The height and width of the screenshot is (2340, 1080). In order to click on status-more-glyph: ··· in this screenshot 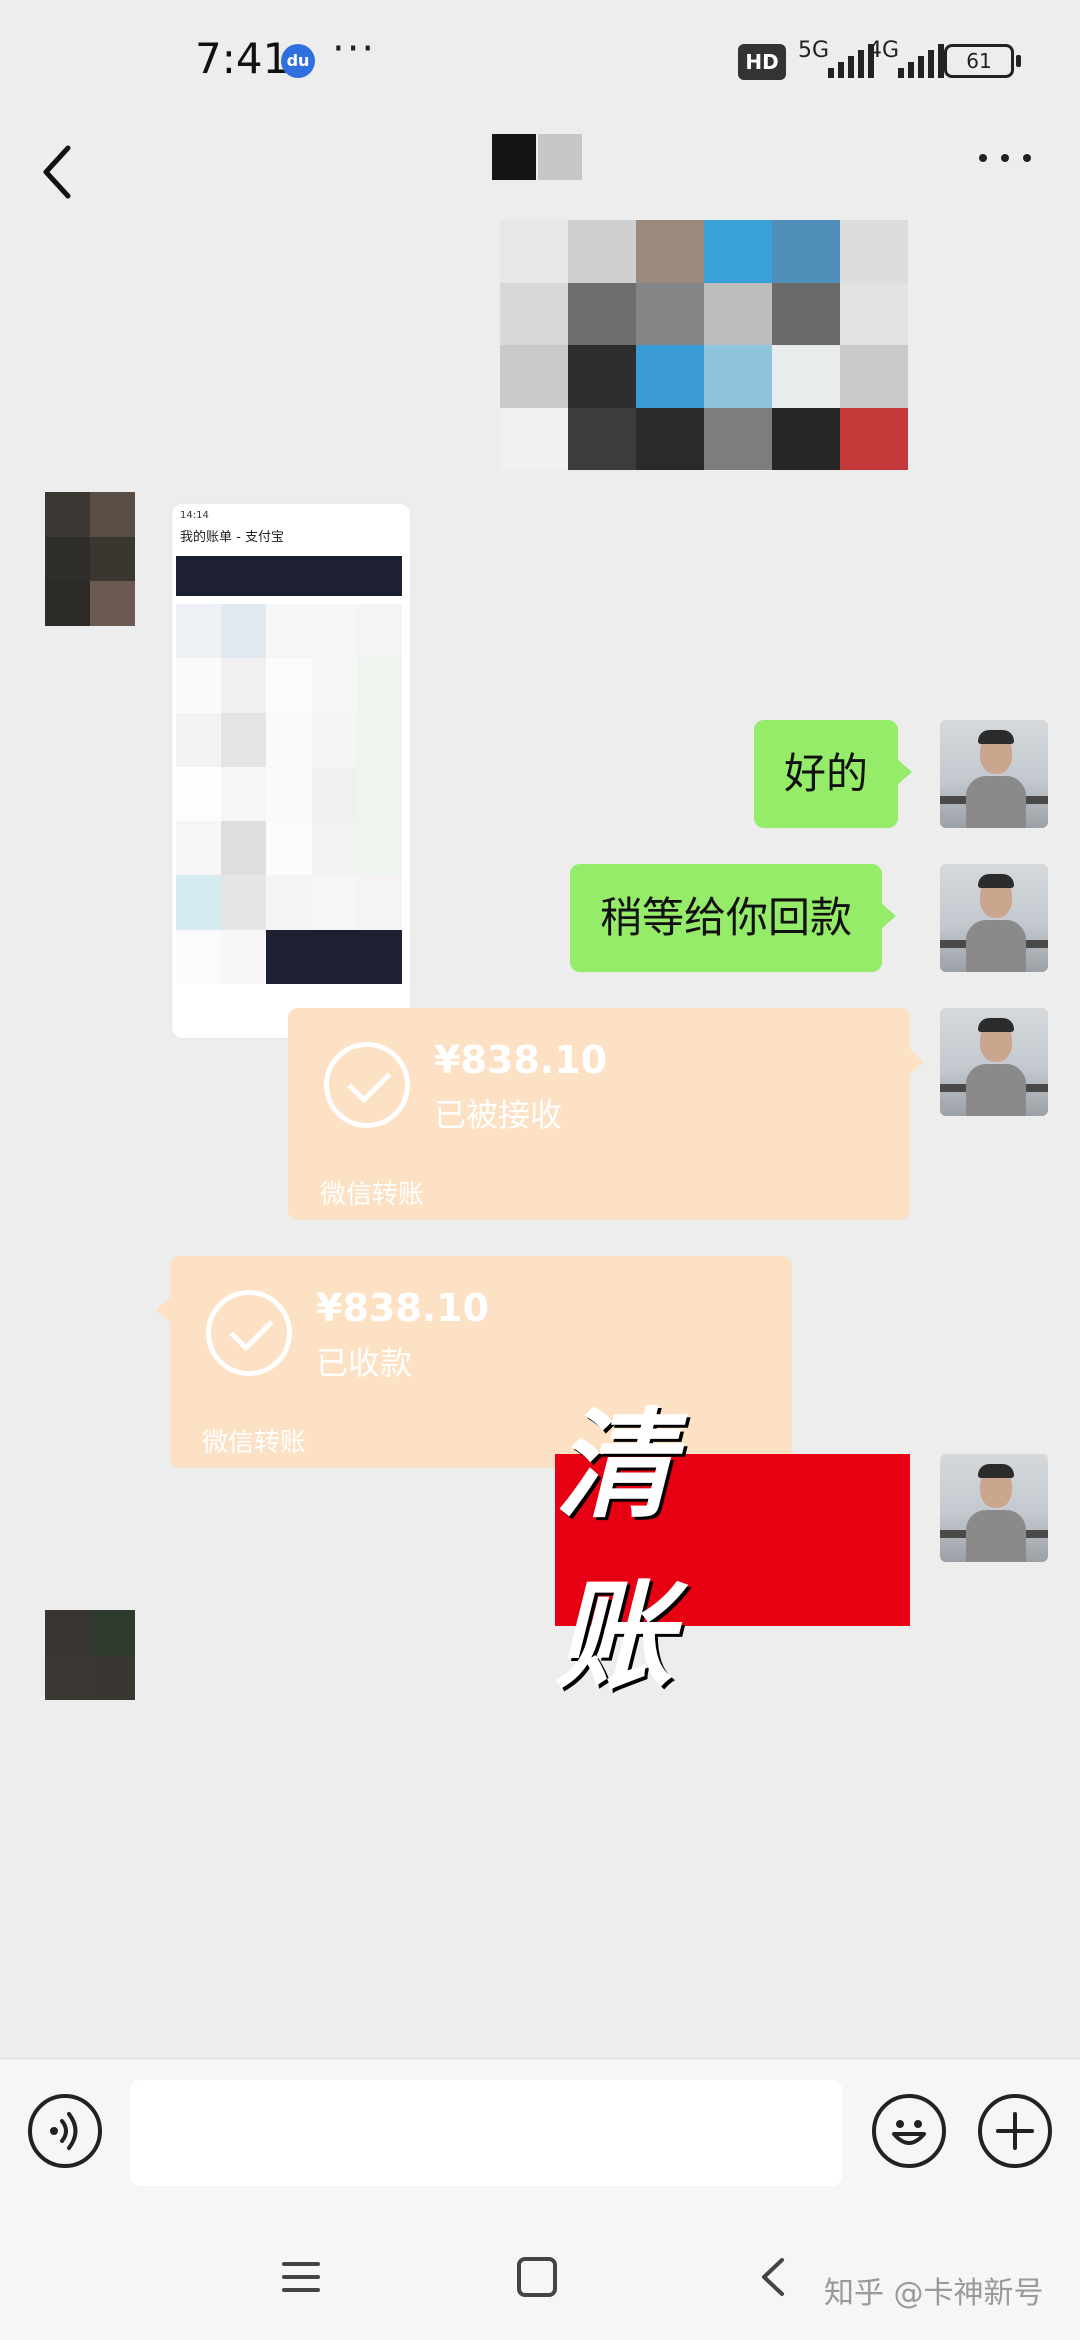, I will do `click(354, 49)`.